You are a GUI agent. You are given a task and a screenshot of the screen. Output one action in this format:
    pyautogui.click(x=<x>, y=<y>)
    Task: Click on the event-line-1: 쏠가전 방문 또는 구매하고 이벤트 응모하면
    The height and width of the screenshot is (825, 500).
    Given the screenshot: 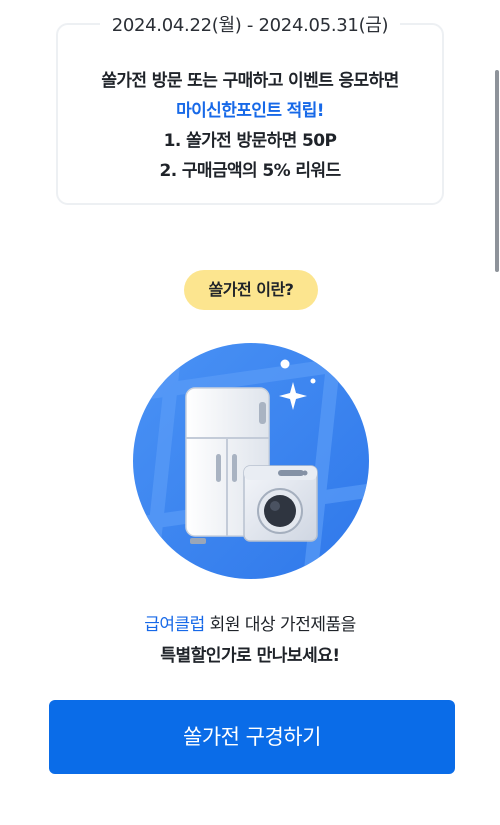 What is the action you would take?
    pyautogui.click(x=250, y=81)
    